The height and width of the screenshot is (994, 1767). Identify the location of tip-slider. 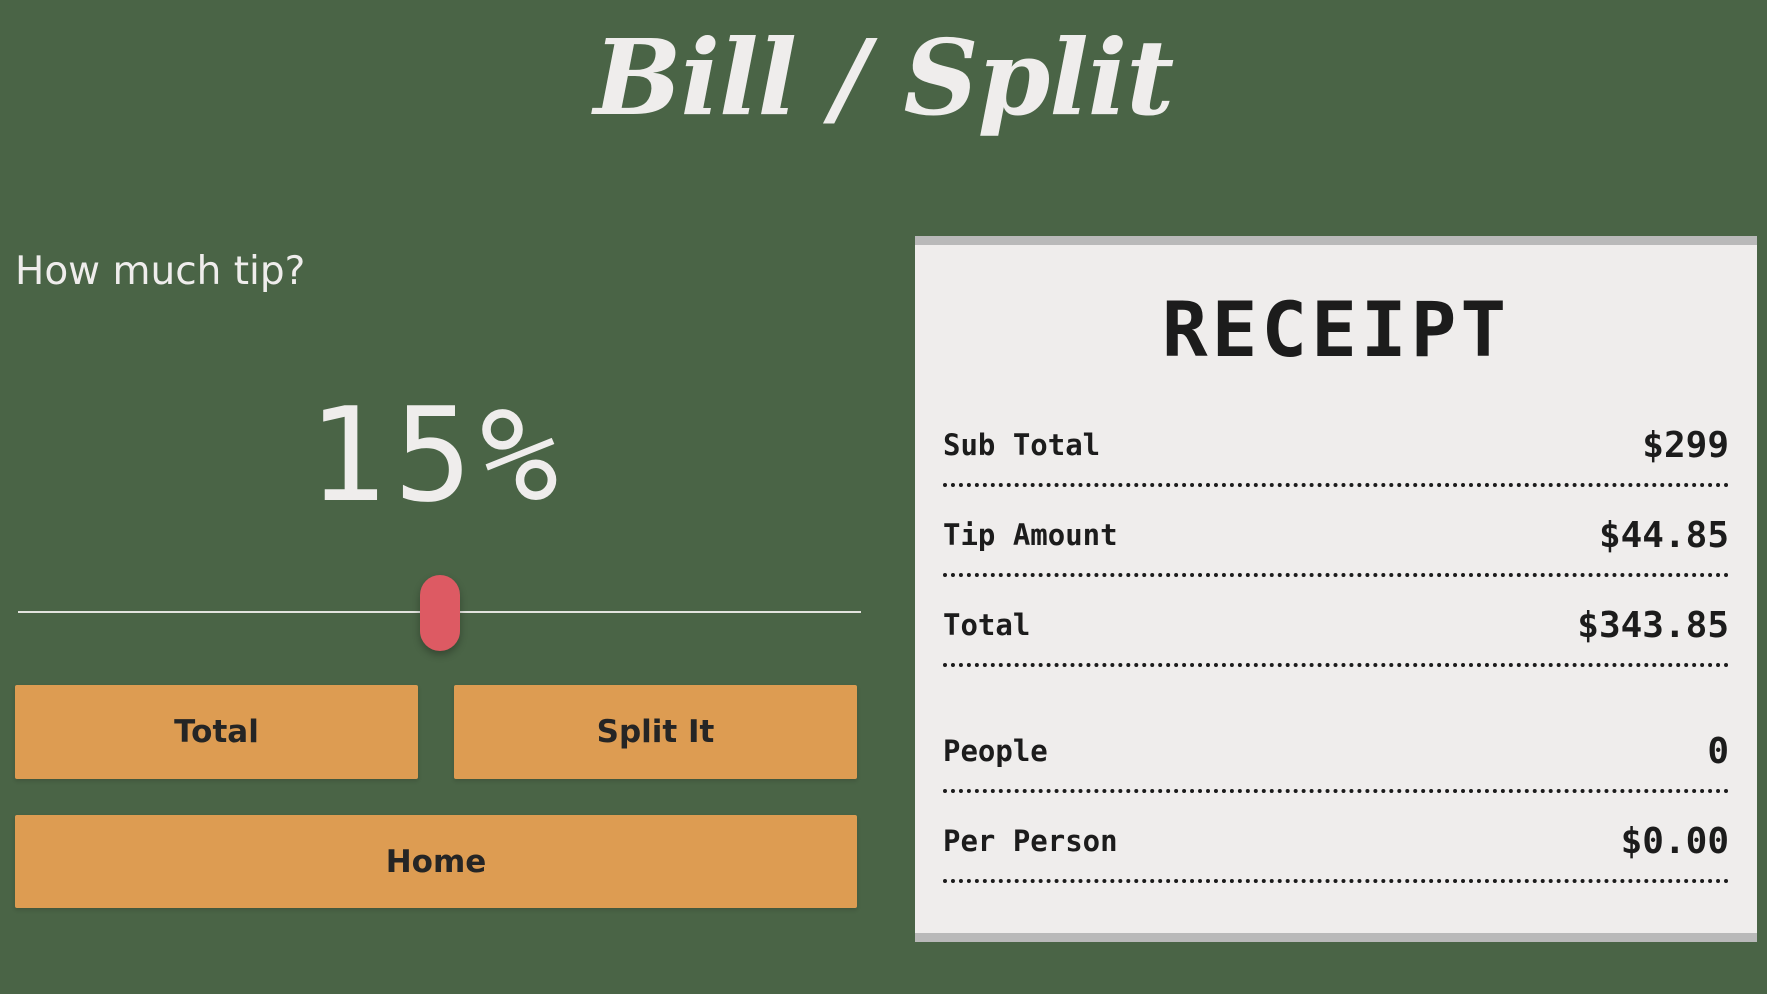
(439, 613).